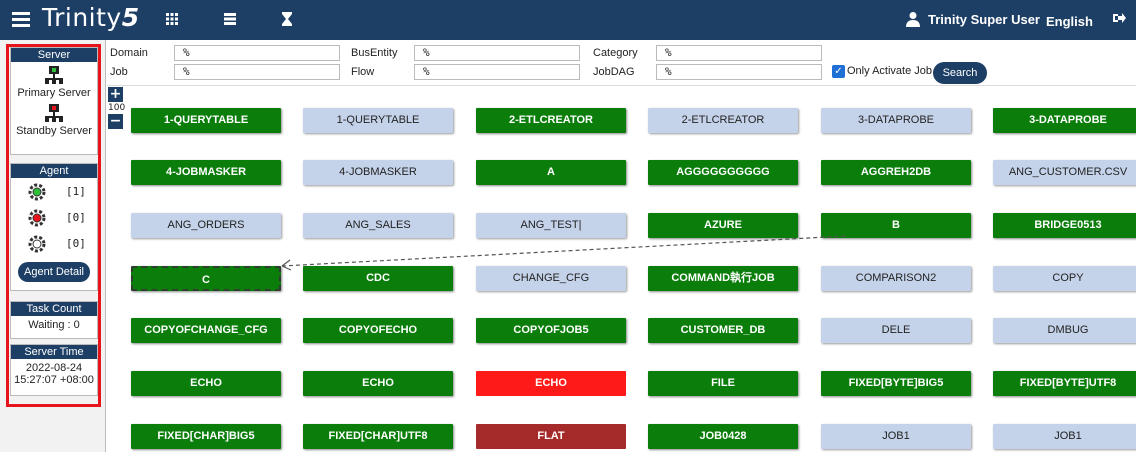  What do you see at coordinates (206, 436) in the screenshot?
I see `job-node: FIXED[CHAR]BIG5` at bounding box center [206, 436].